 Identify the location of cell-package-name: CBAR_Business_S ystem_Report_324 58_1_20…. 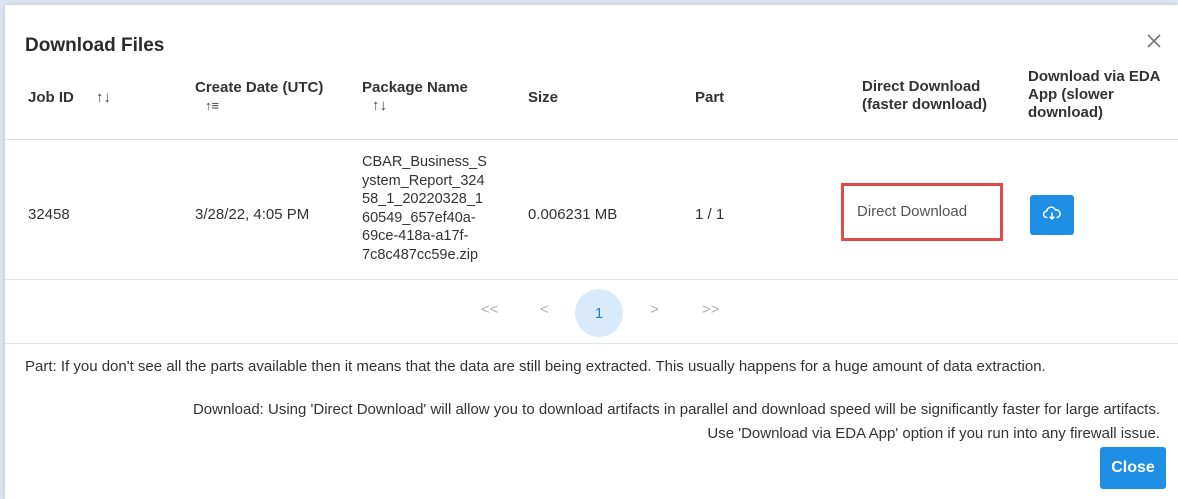
(424, 208).